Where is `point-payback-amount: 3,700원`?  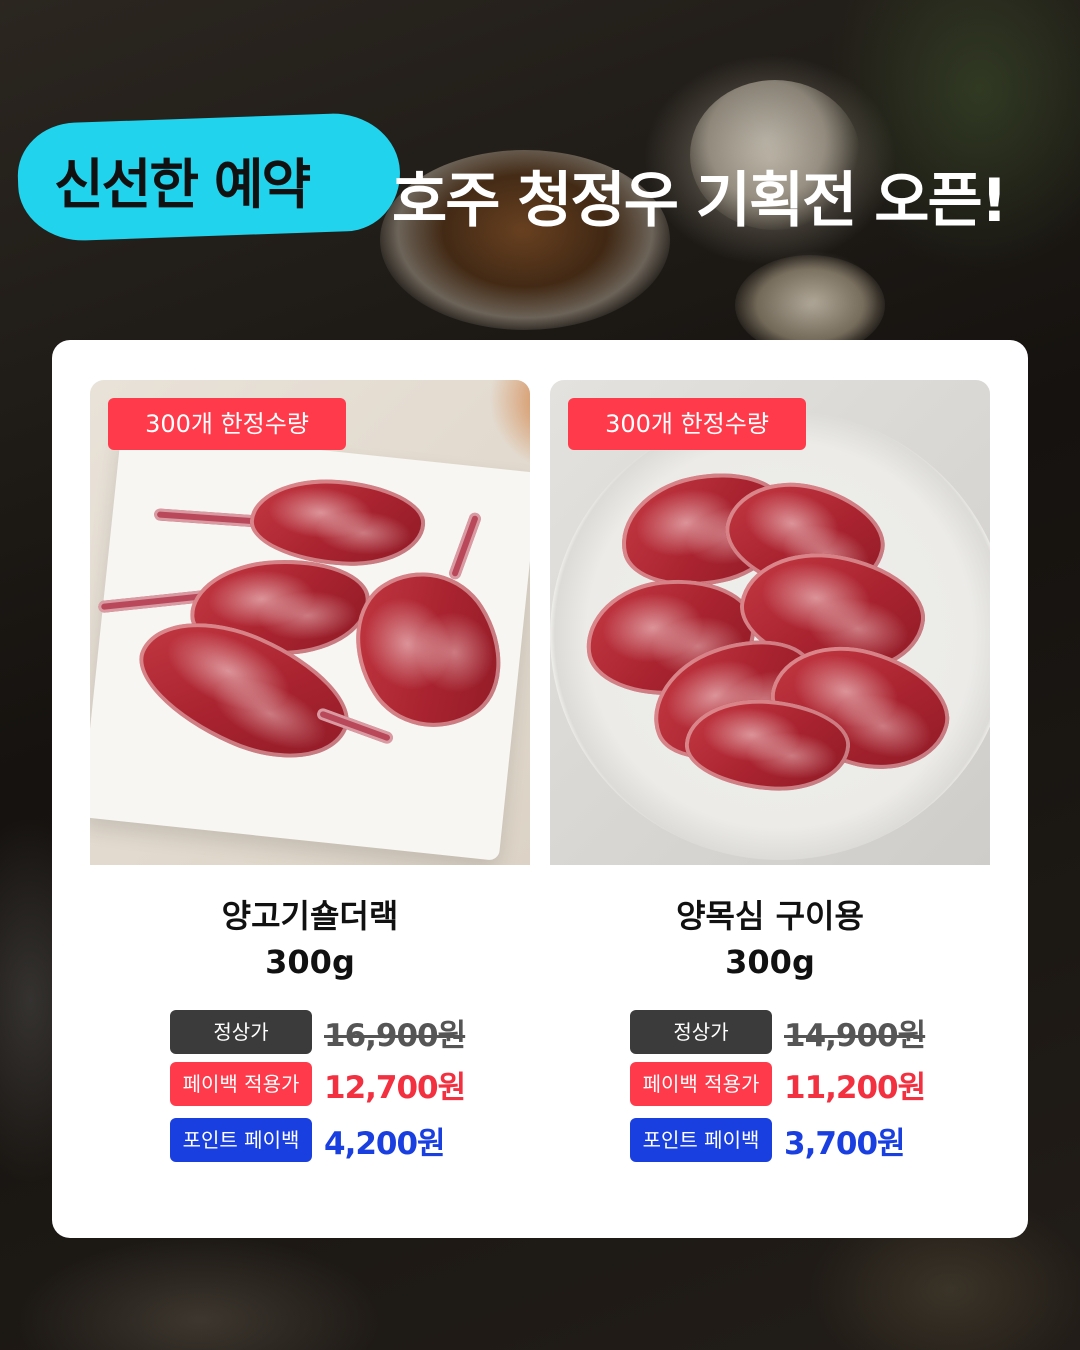
point-payback-amount: 3,700원 is located at coordinates (845, 1143).